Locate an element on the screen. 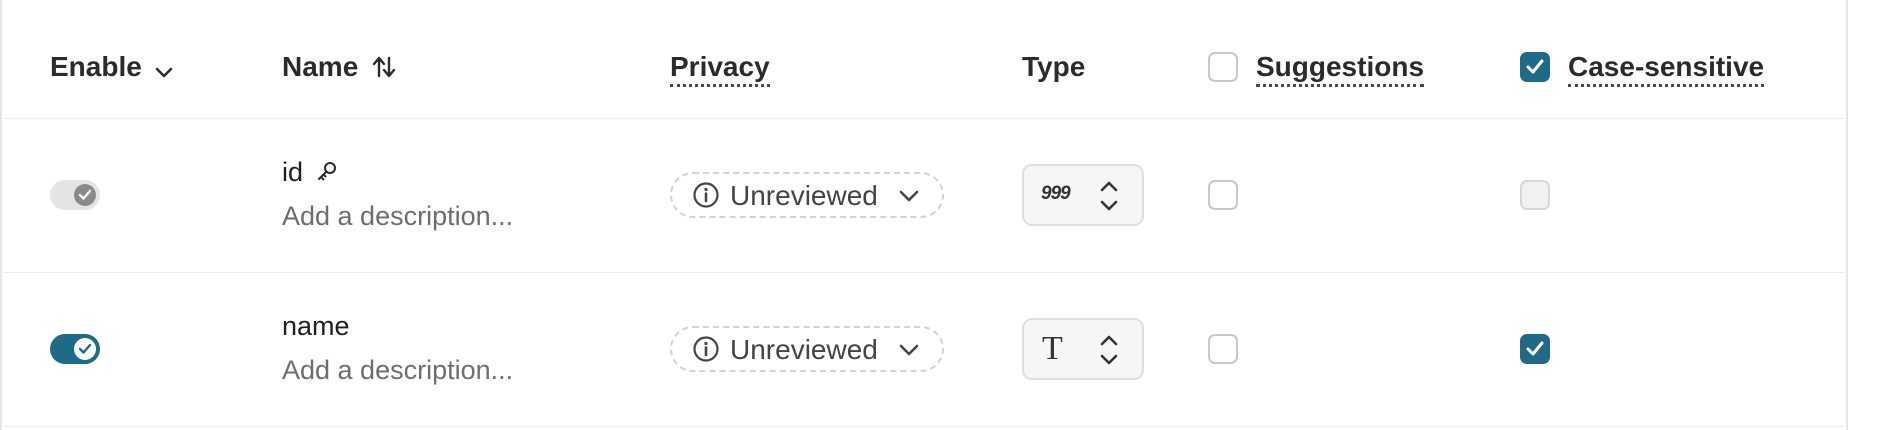 The width and height of the screenshot is (1878, 430). key-icon is located at coordinates (327, 171).